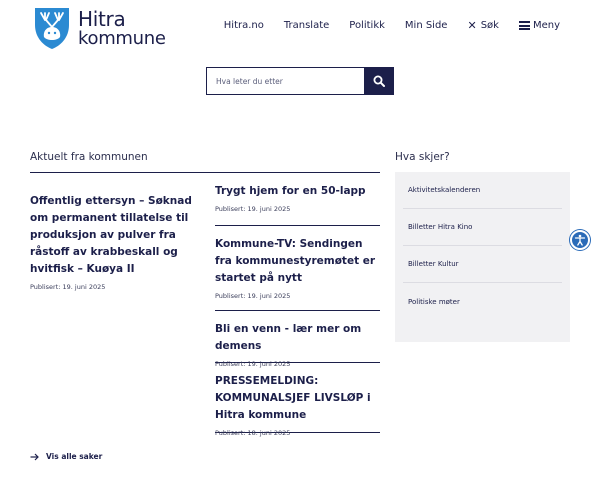 This screenshot has height=480, width=600. I want to click on nav-politikk: Politikk, so click(367, 25).